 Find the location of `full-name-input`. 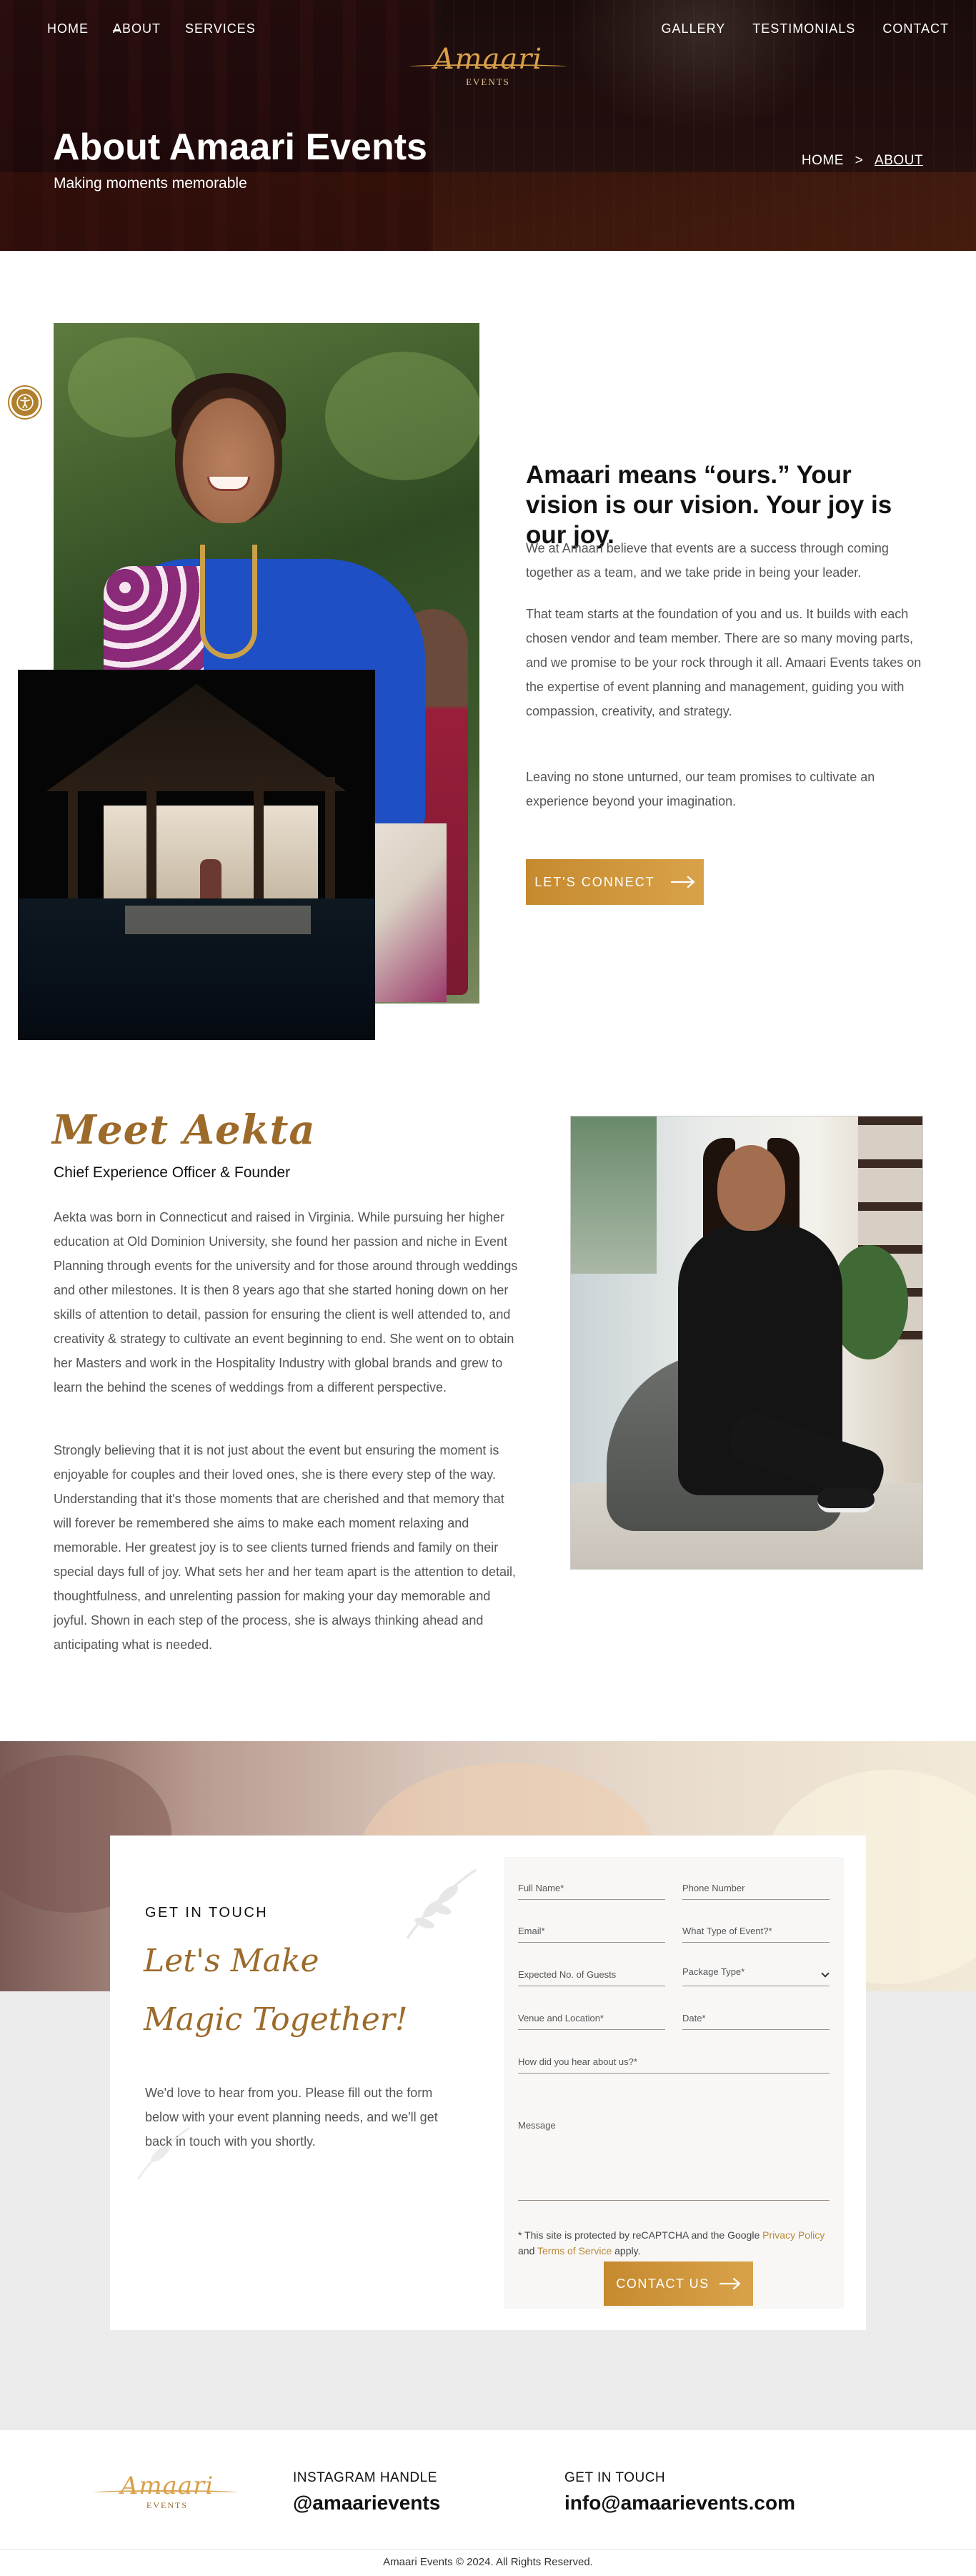

full-name-input is located at coordinates (591, 1883).